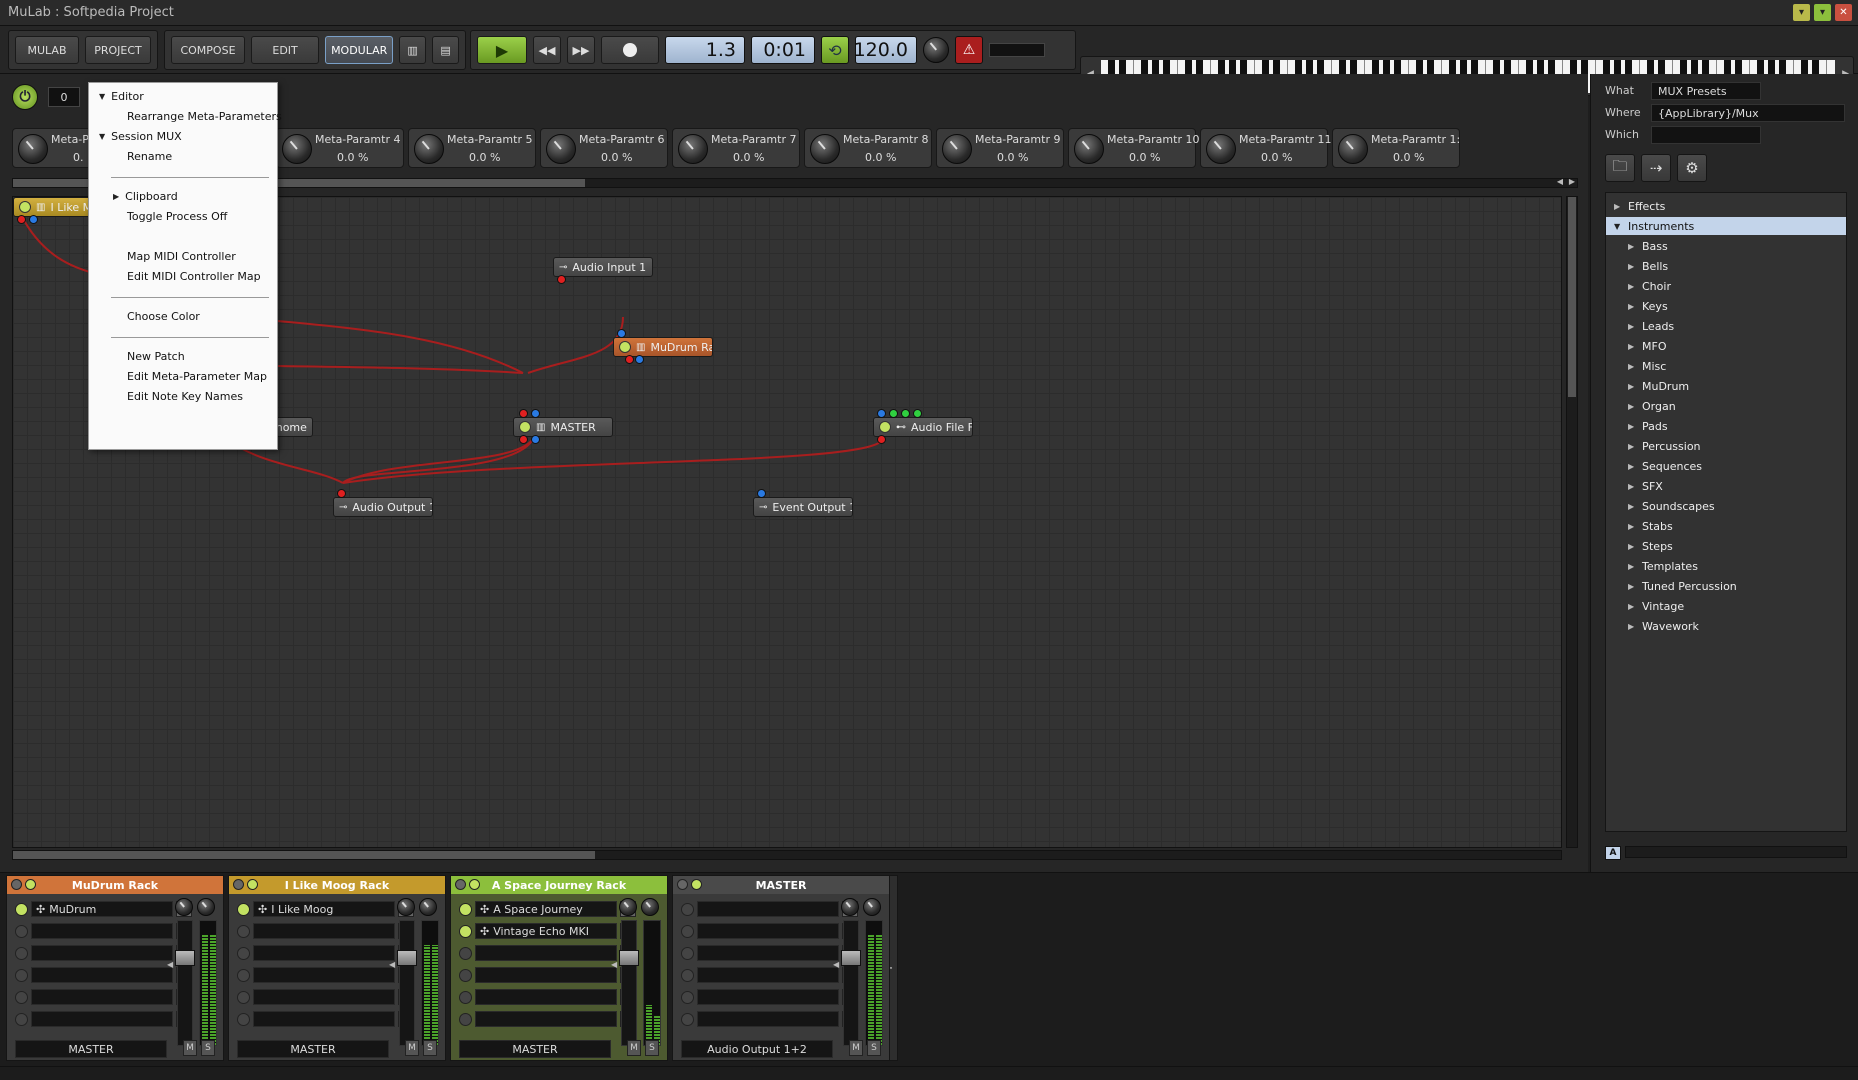  Describe the element at coordinates (194, 276) in the screenshot. I see `menu-item-edit-midi-map: Edit MIDI Controller Map` at that location.